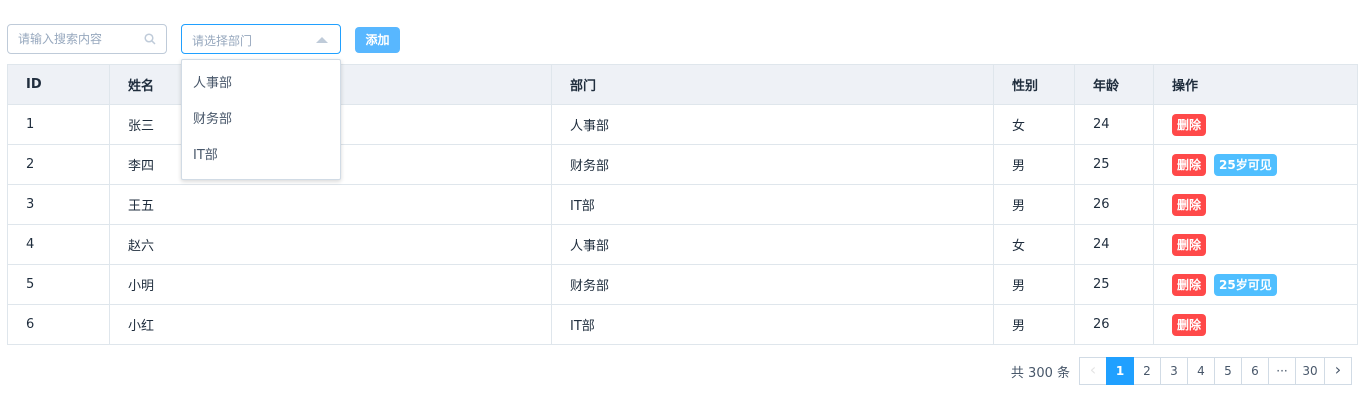  I want to click on column-header-age: 年龄, so click(1114, 84).